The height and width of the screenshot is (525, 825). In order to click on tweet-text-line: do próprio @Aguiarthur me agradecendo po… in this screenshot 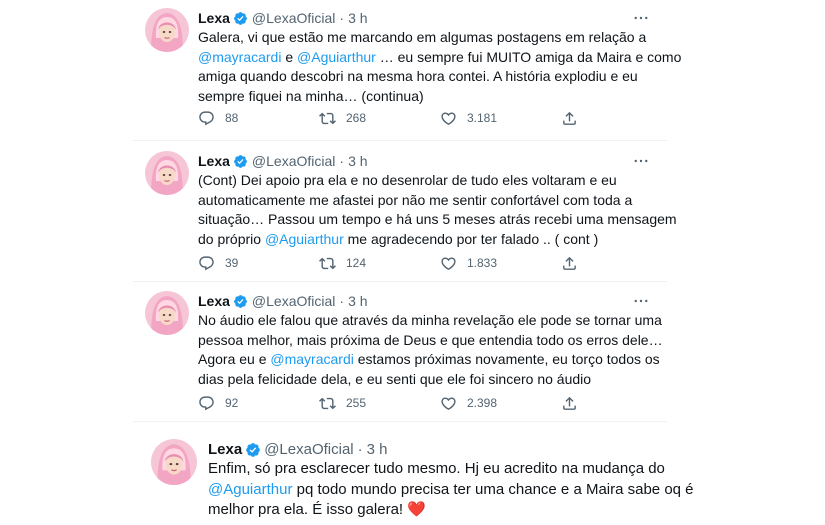, I will do `click(425, 240)`.